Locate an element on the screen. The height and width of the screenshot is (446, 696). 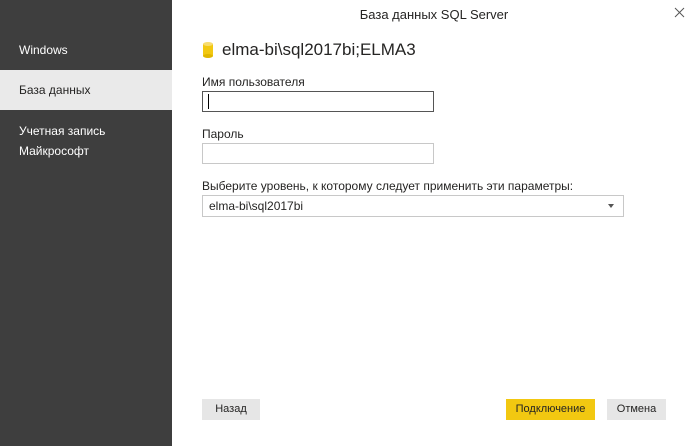
level-selected-value: elma-bi\sql2017bi is located at coordinates (256, 206).